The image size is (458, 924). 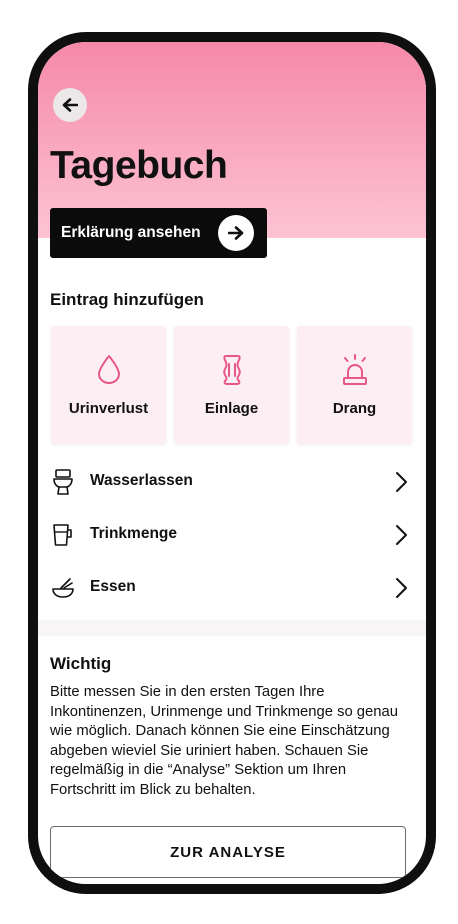 What do you see at coordinates (63, 588) in the screenshot?
I see `bowl-icon` at bounding box center [63, 588].